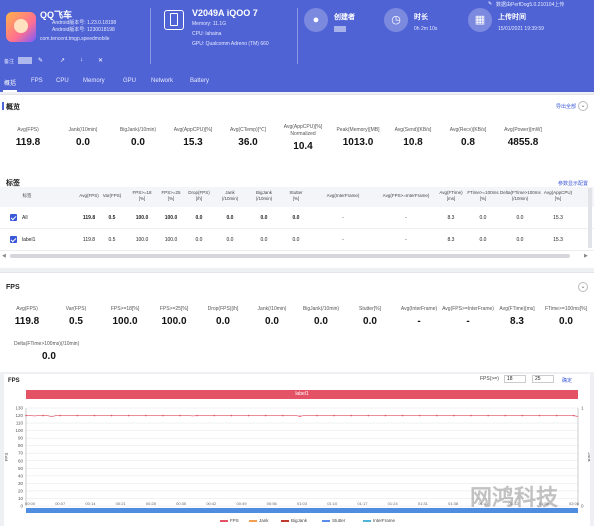 The height and width of the screenshot is (526, 594). Describe the element at coordinates (423, 503) in the screenshot. I see `x-tick-label: 01:31` at that location.